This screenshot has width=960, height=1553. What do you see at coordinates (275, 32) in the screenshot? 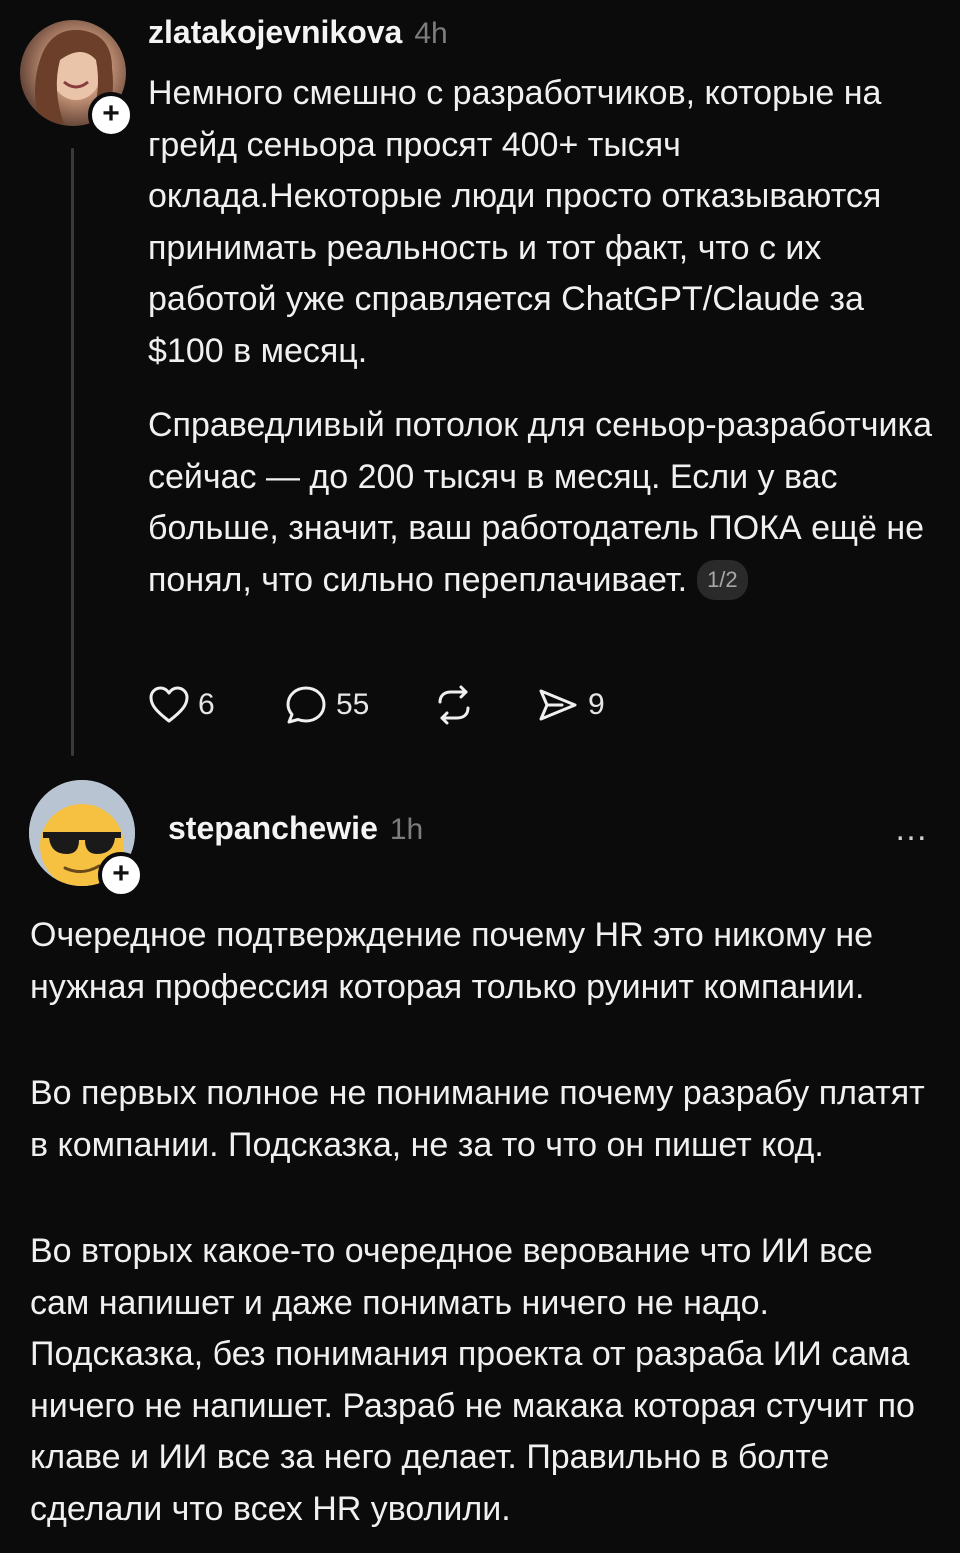
I see `username: zlatakojevnikova` at bounding box center [275, 32].